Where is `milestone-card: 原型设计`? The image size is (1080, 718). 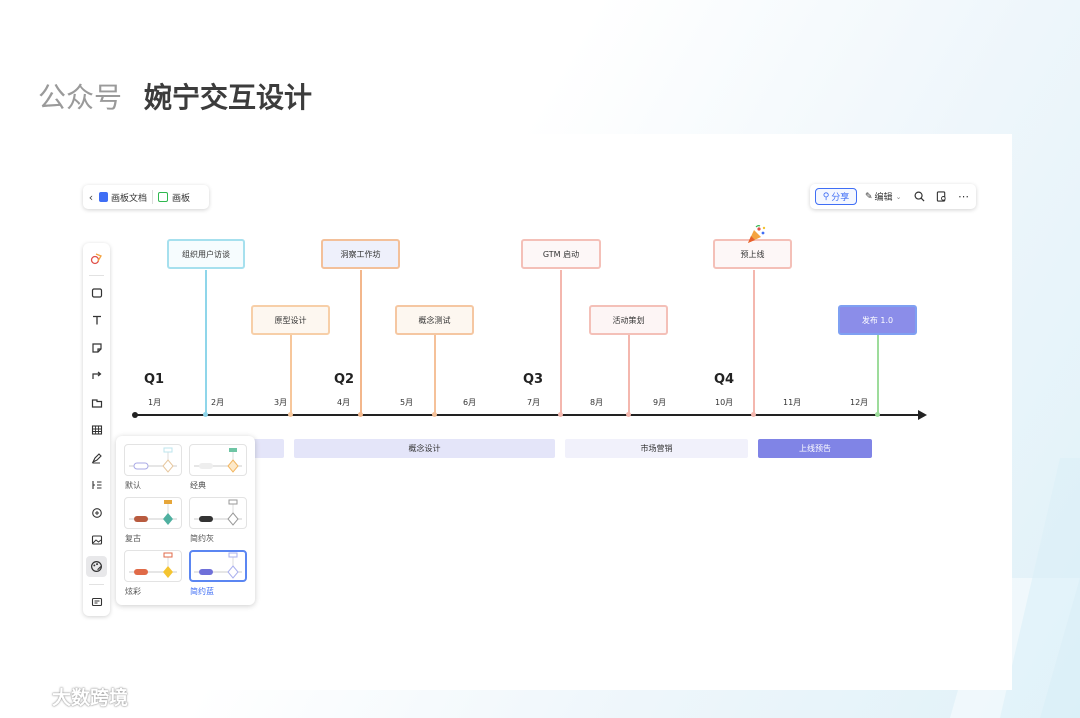 milestone-card: 原型设计 is located at coordinates (290, 320).